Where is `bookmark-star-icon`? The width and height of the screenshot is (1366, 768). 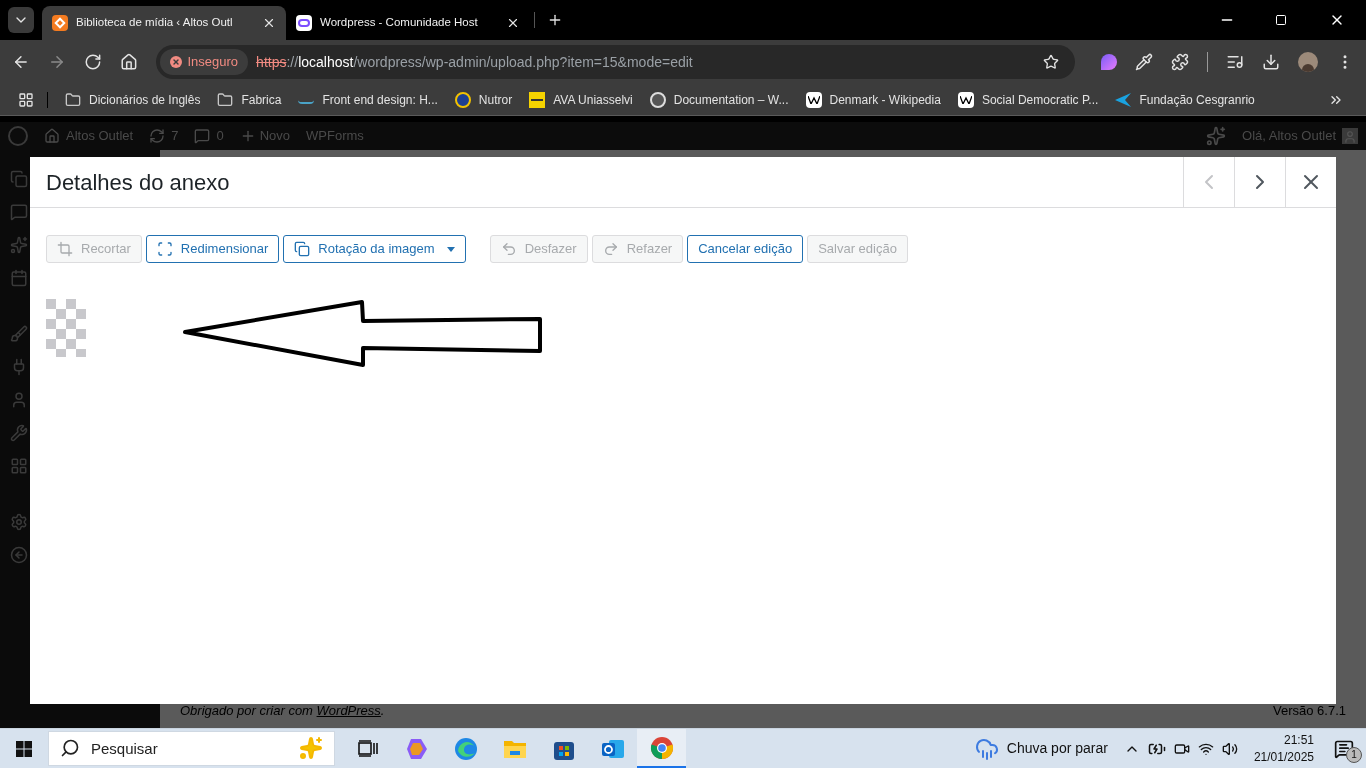 bookmark-star-icon is located at coordinates (1051, 62).